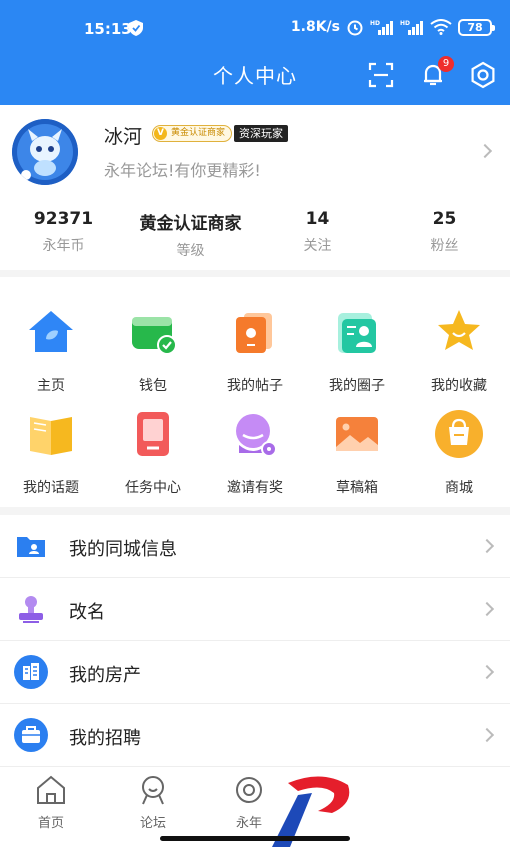 This screenshot has width=510, height=850. Describe the element at coordinates (31, 672) in the screenshot. I see `building-icon` at that location.